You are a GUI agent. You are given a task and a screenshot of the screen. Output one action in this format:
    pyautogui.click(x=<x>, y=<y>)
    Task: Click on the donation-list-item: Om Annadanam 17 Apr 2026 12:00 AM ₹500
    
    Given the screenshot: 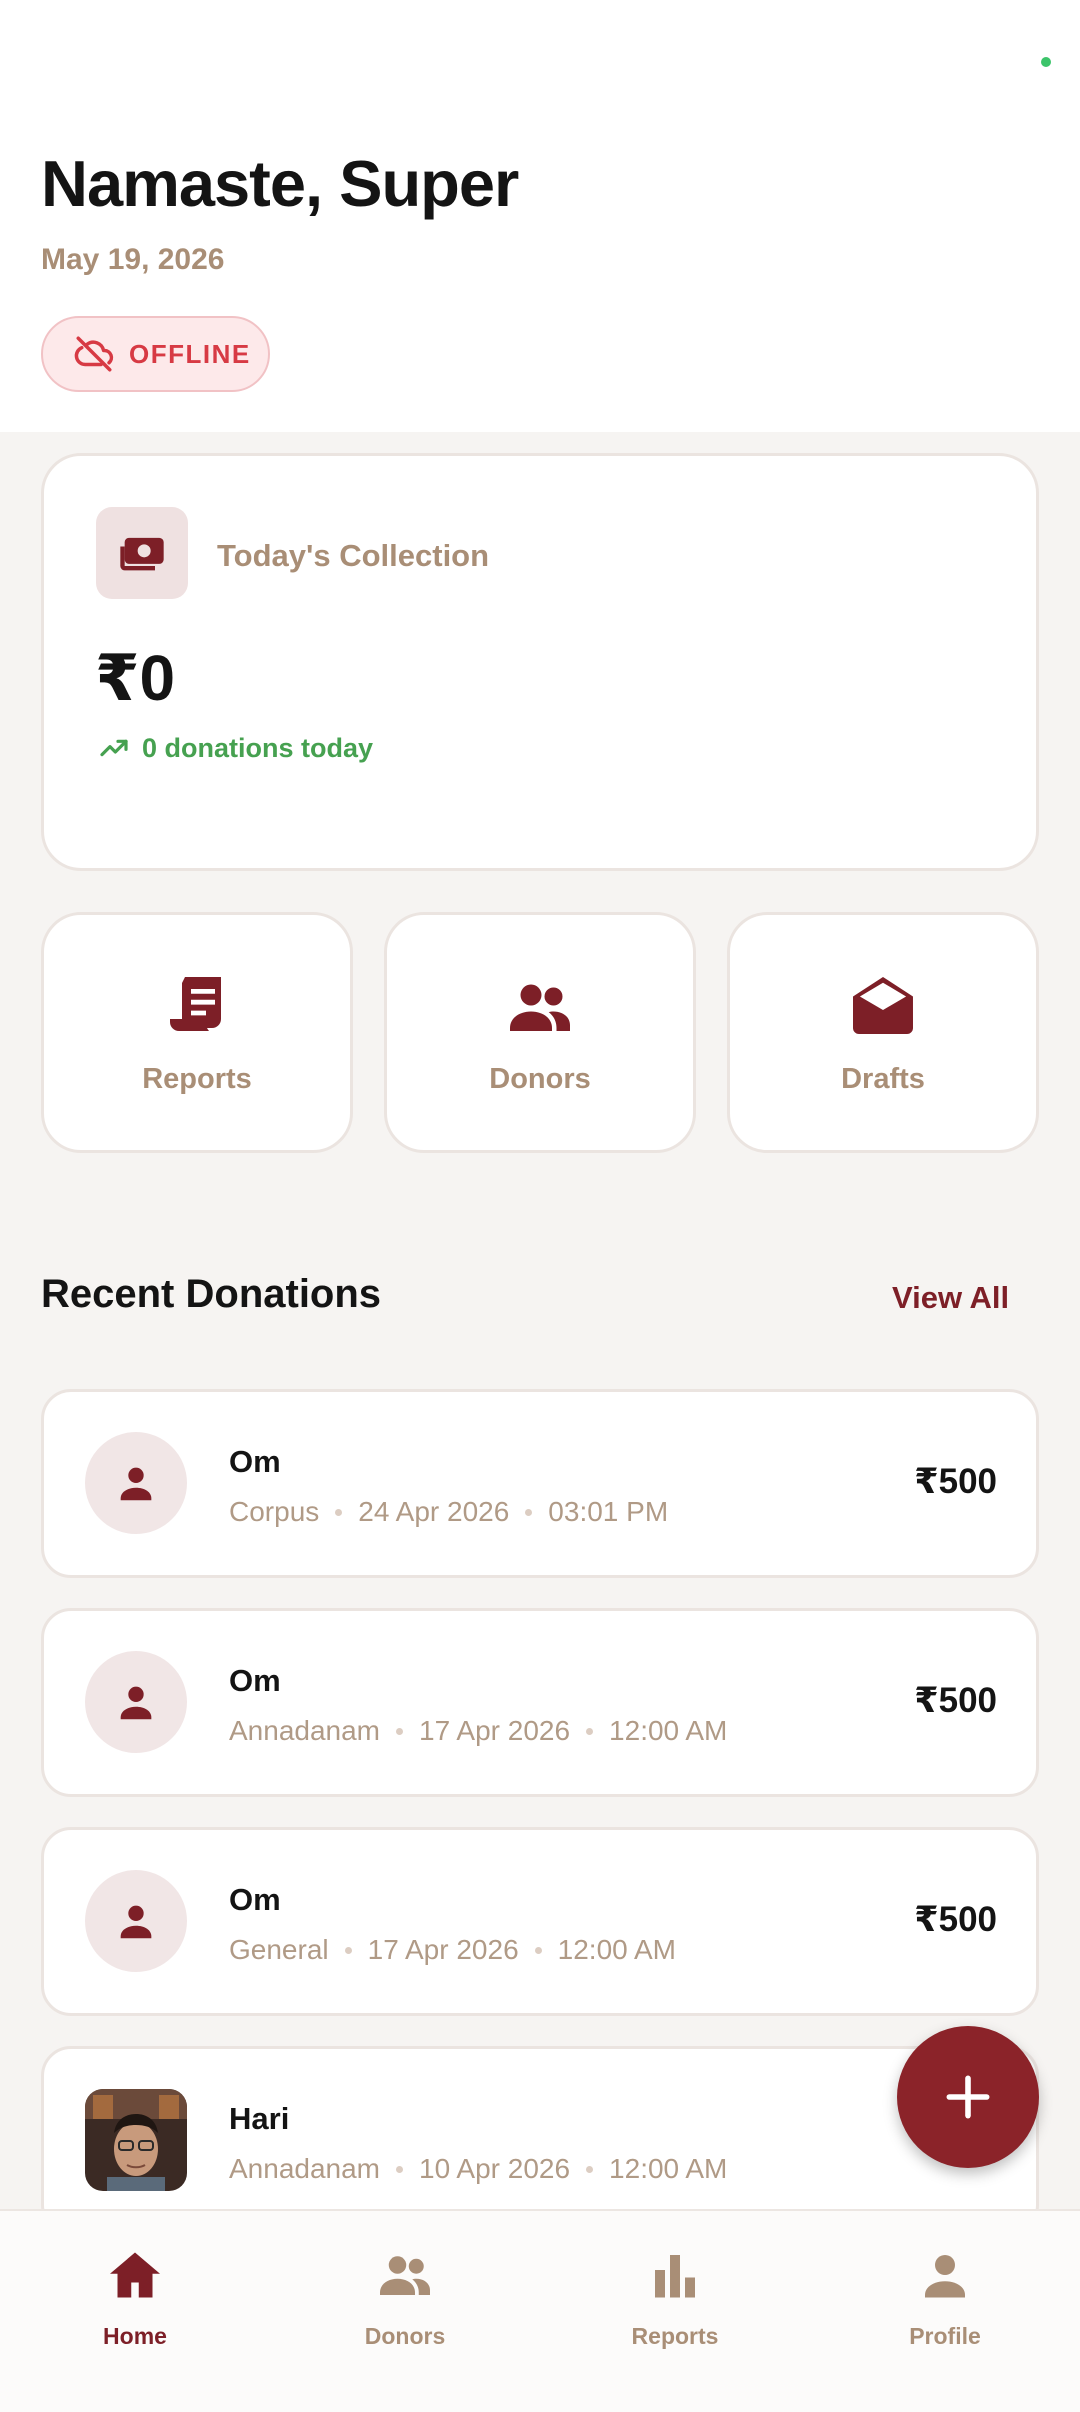 What is the action you would take?
    pyautogui.click(x=540, y=1702)
    